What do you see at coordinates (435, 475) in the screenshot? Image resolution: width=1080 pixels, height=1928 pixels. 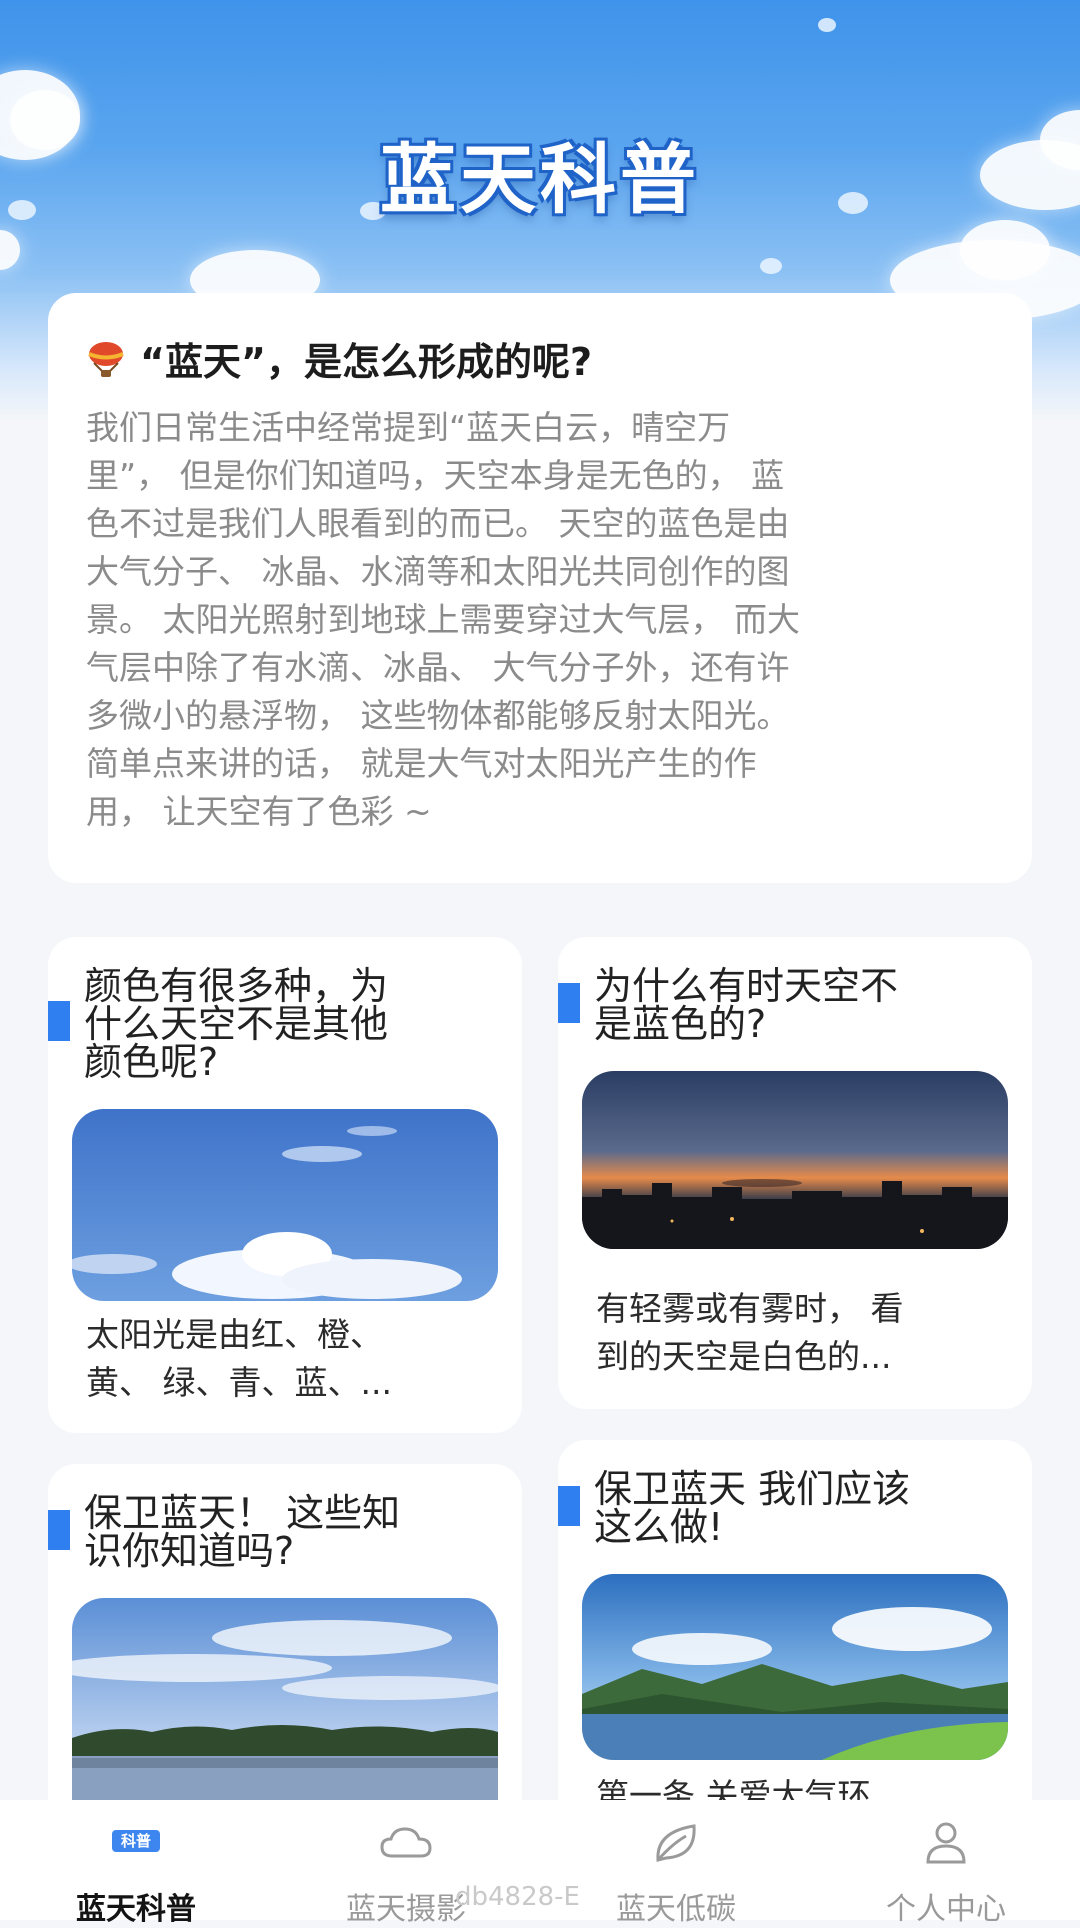 I see `intro-line: 里”， 但是你们知道吗，天空本身是无色的， 蓝` at bounding box center [435, 475].